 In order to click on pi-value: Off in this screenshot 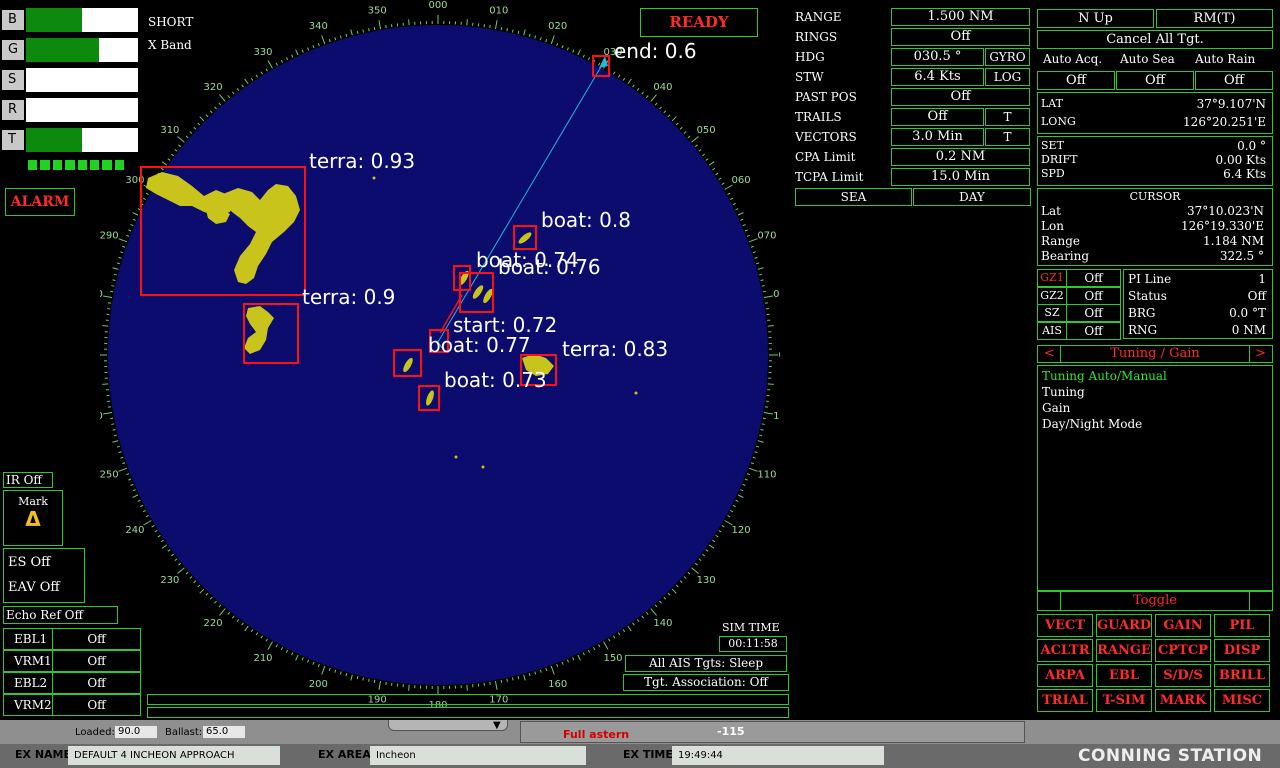, I will do `click(1257, 296)`.